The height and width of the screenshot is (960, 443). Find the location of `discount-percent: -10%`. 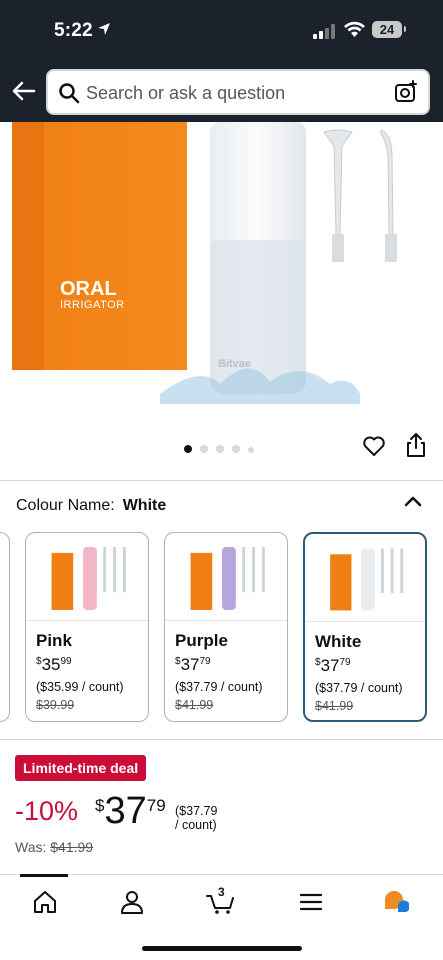

discount-percent: -10% is located at coordinates (47, 811).